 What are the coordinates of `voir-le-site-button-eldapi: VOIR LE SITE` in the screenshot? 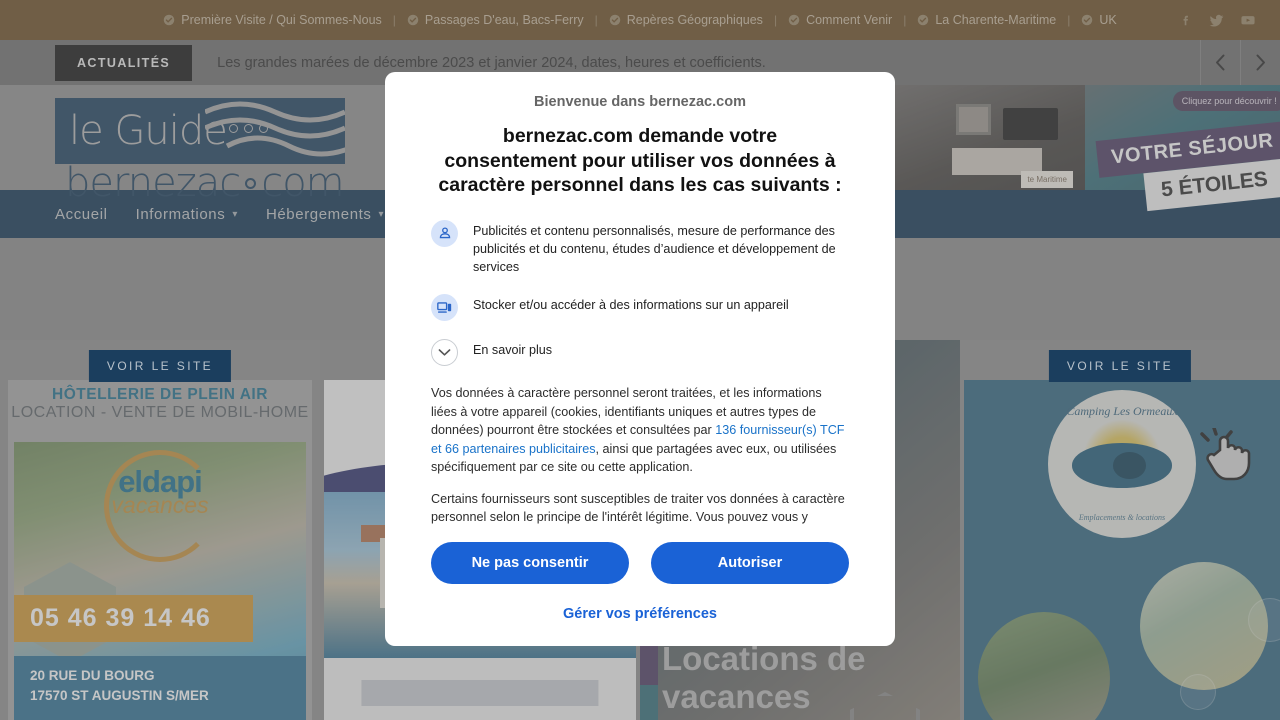 It's located at (160, 366).